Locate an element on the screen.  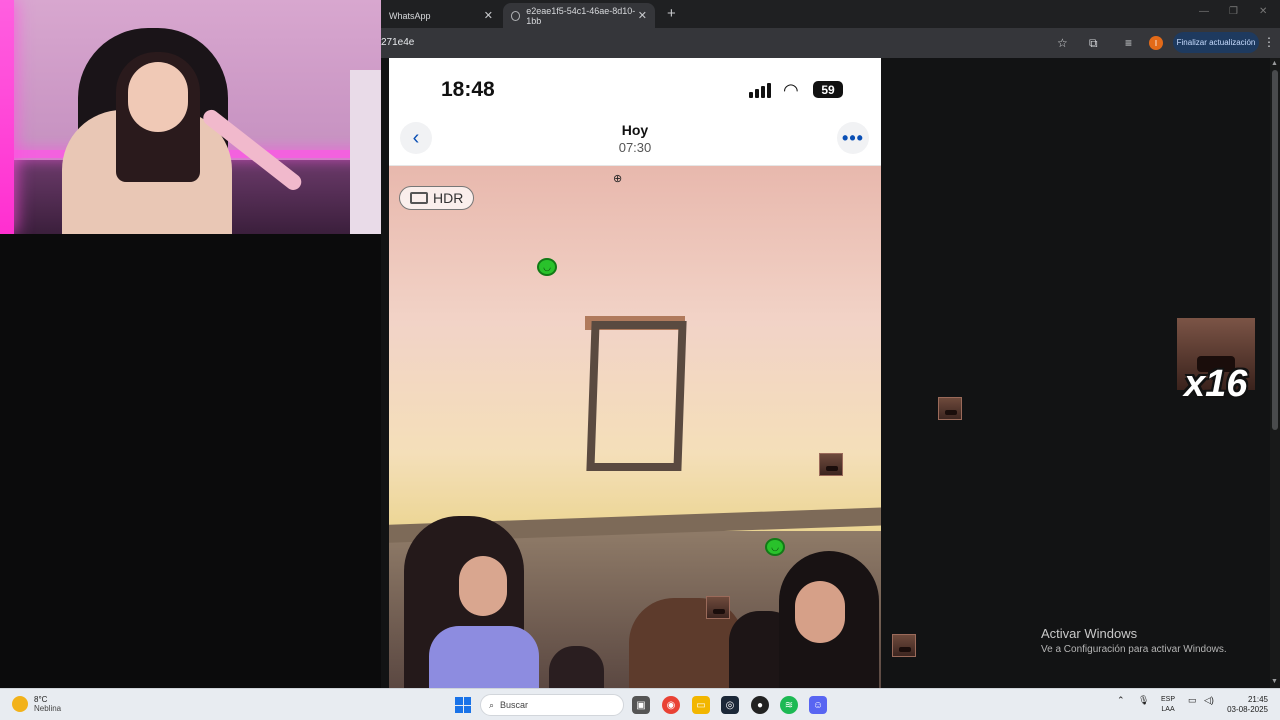
url-text: 271e4e is located at coordinates (397, 42).